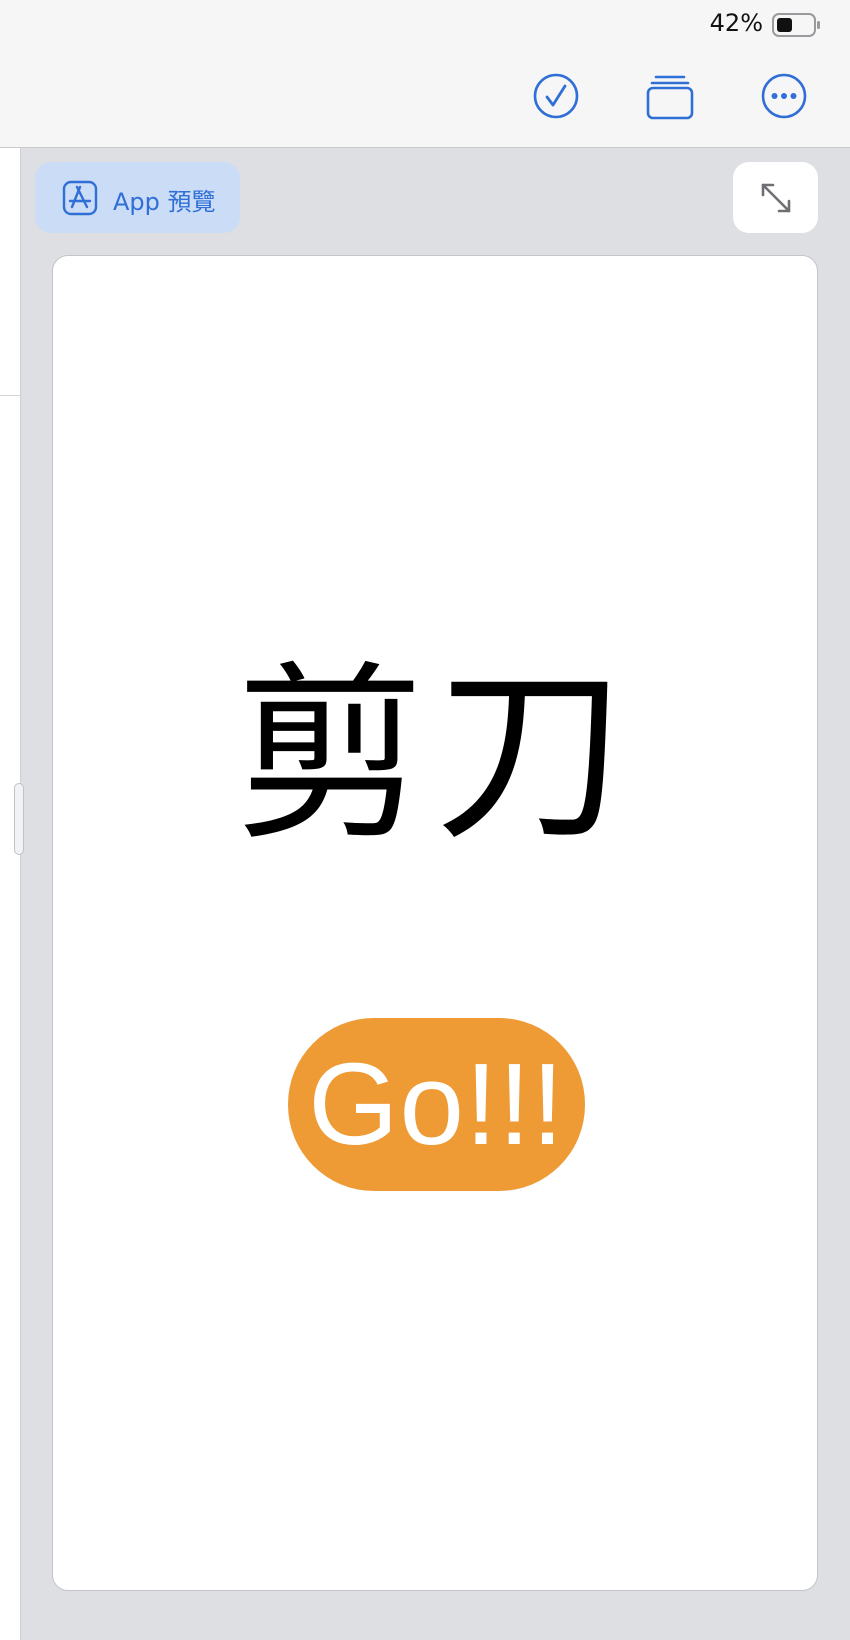 The image size is (850, 1640). What do you see at coordinates (796, 25) in the screenshot?
I see `battery-icon` at bounding box center [796, 25].